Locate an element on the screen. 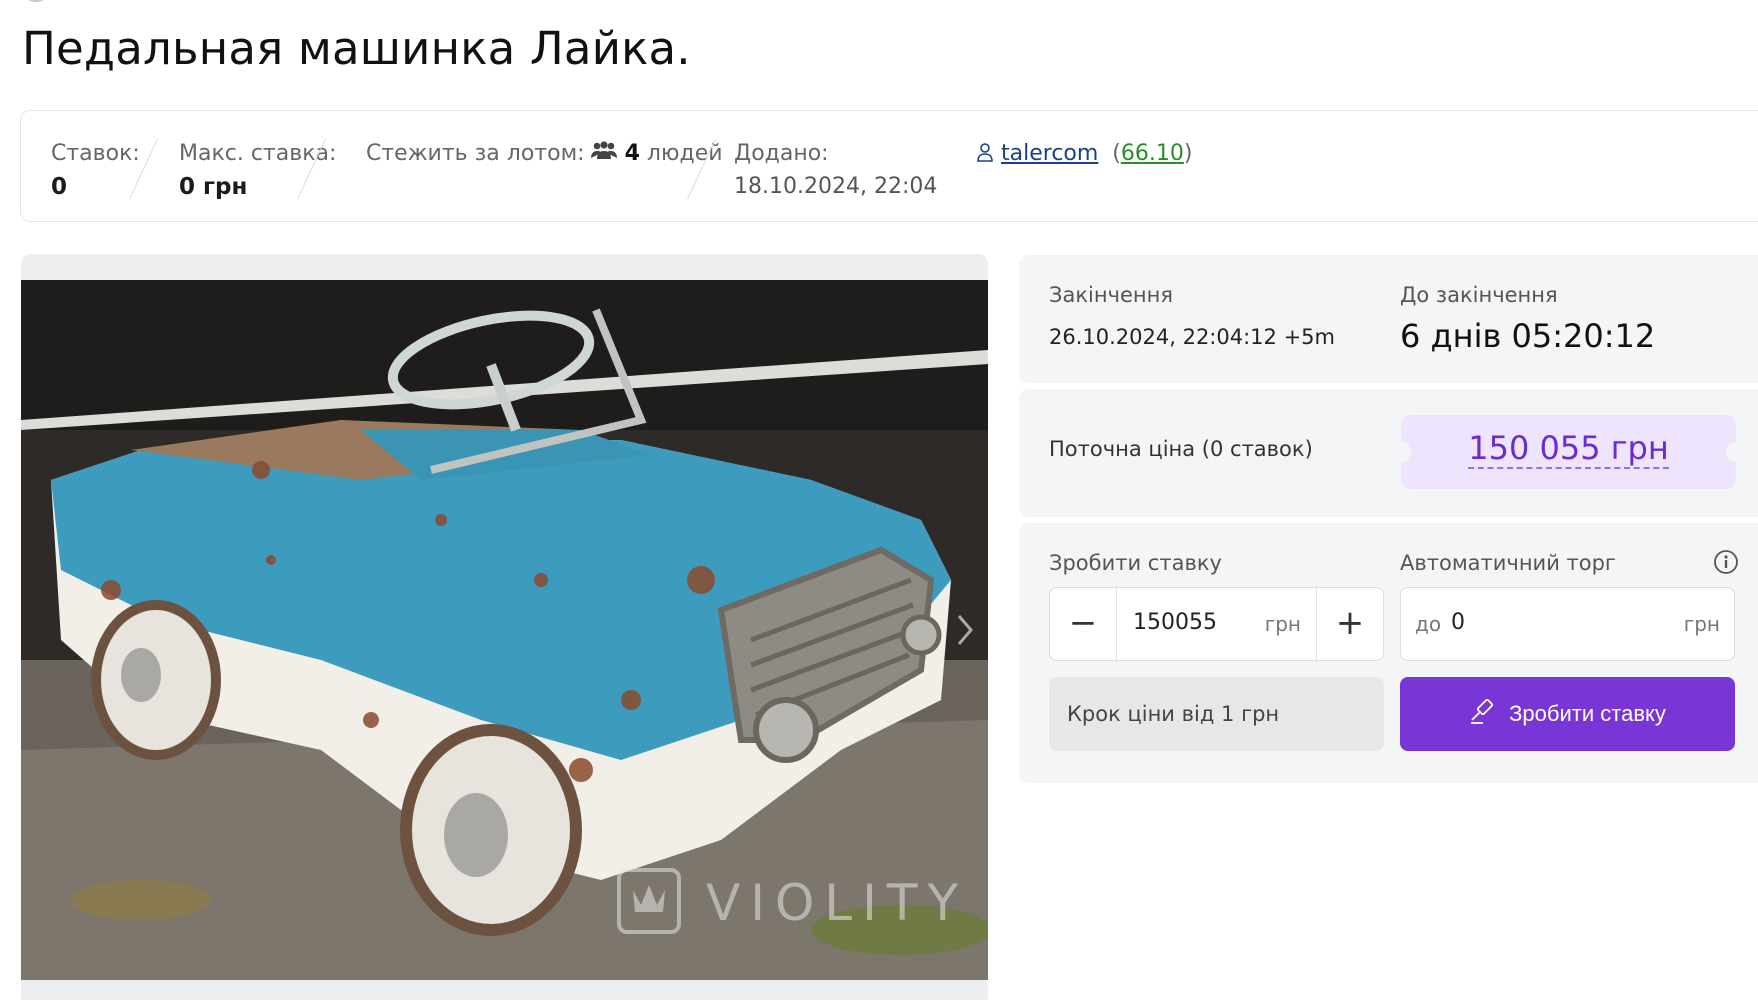 This screenshot has width=1758, height=1000. end-value: 26.10.2024, 22:04:12 +5m is located at coordinates (1192, 337).